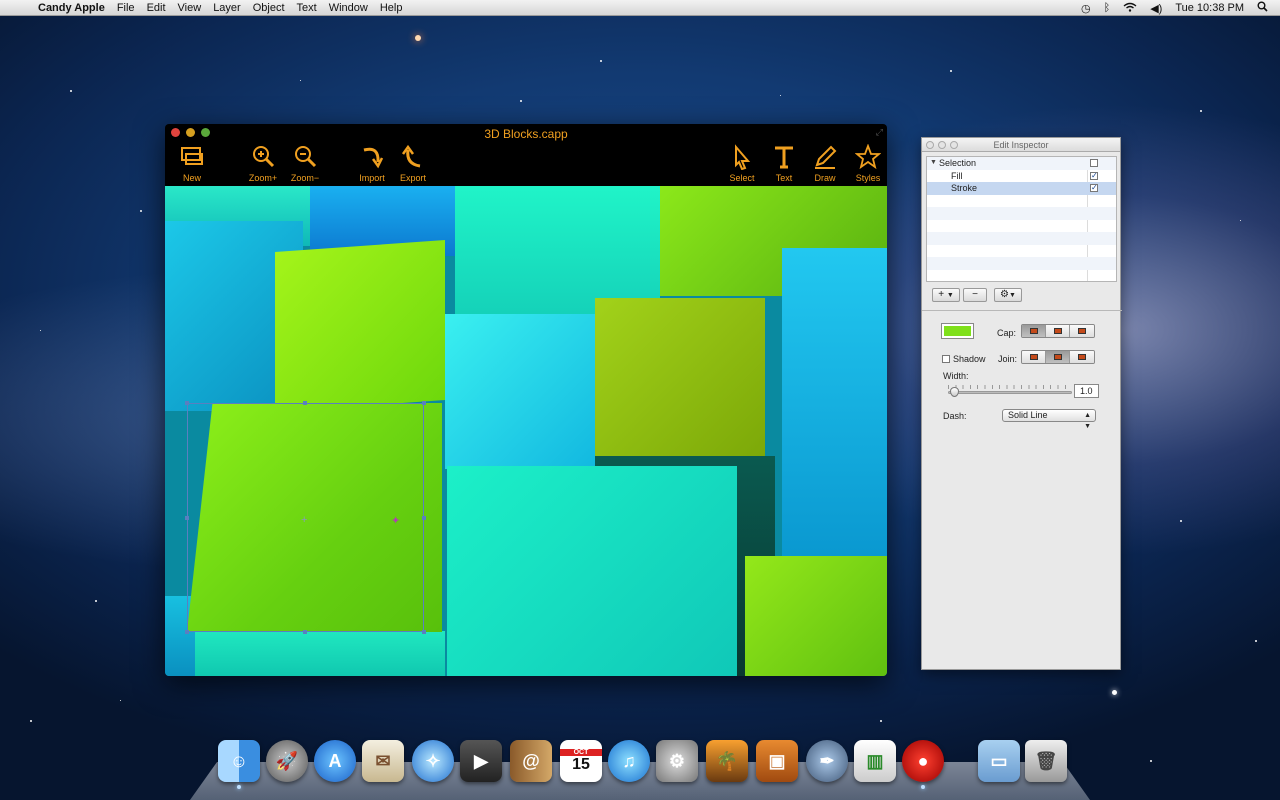  Describe the element at coordinates (879, 132) in the screenshot. I see `fullscreen-icon: ⤢` at that location.